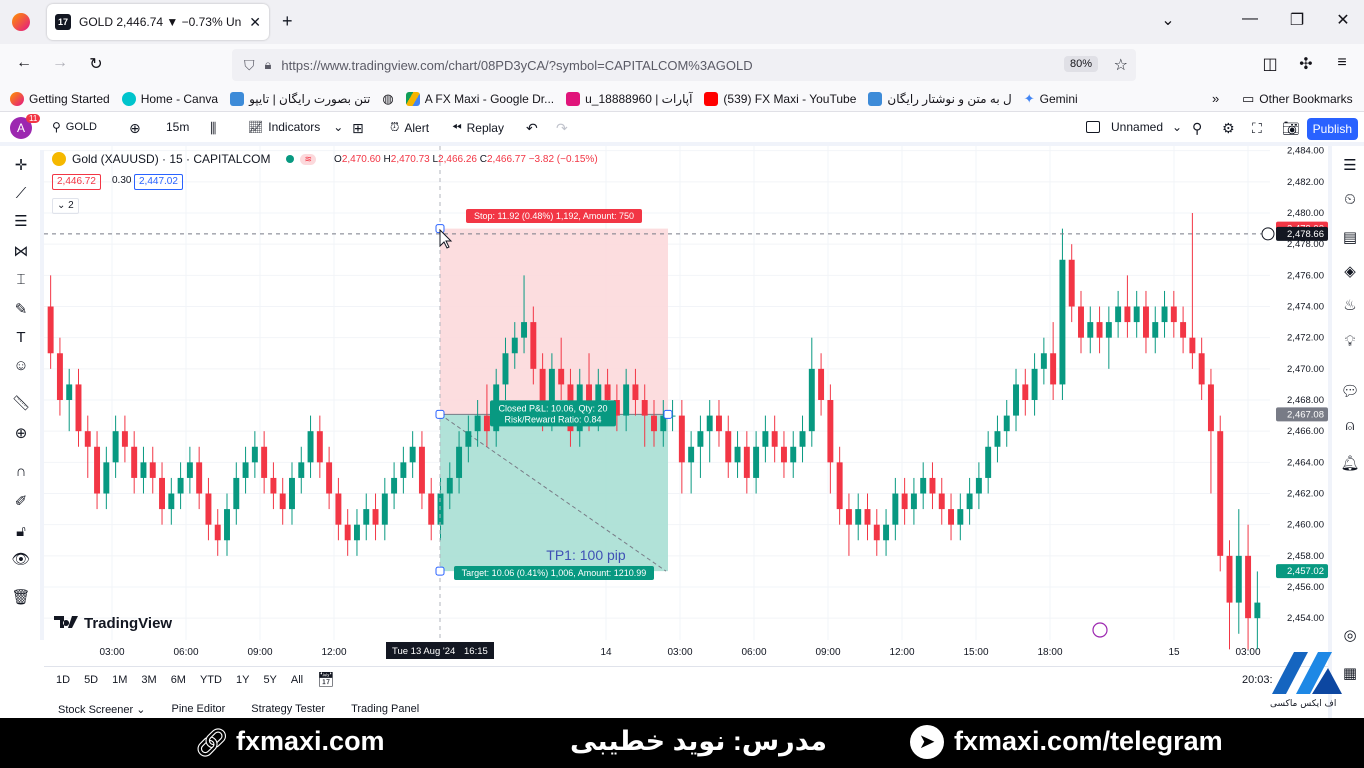  What do you see at coordinates (21, 472) in the screenshot?
I see `magnet-icon: ∩` at bounding box center [21, 472].